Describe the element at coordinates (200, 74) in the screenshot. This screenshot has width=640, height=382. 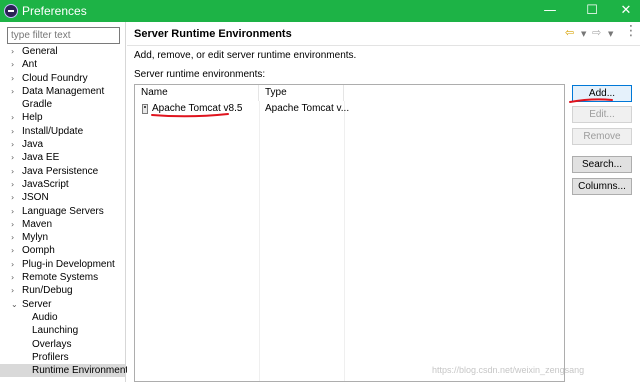
I see `runtime-list-label: Server runtime environments:` at that location.